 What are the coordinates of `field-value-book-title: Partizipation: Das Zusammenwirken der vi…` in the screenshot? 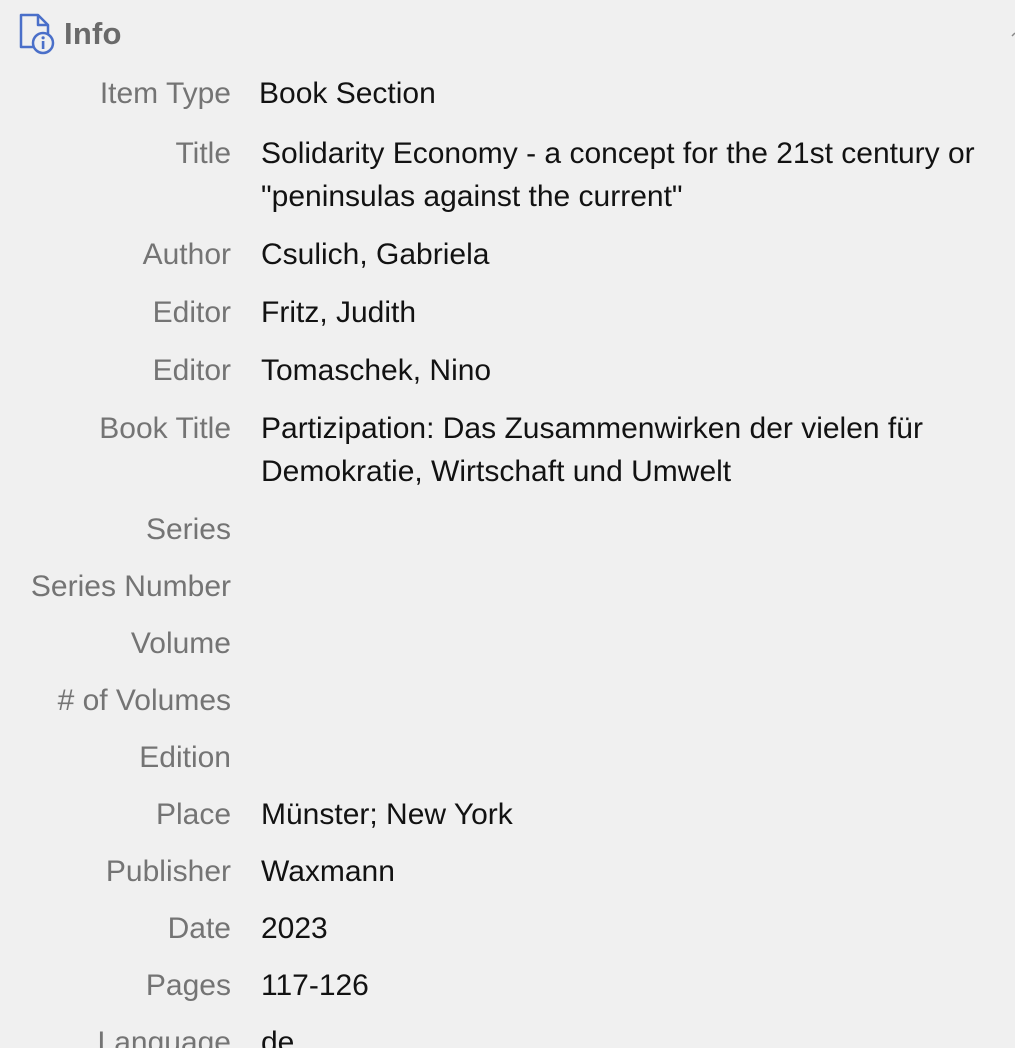 It's located at (621, 450).